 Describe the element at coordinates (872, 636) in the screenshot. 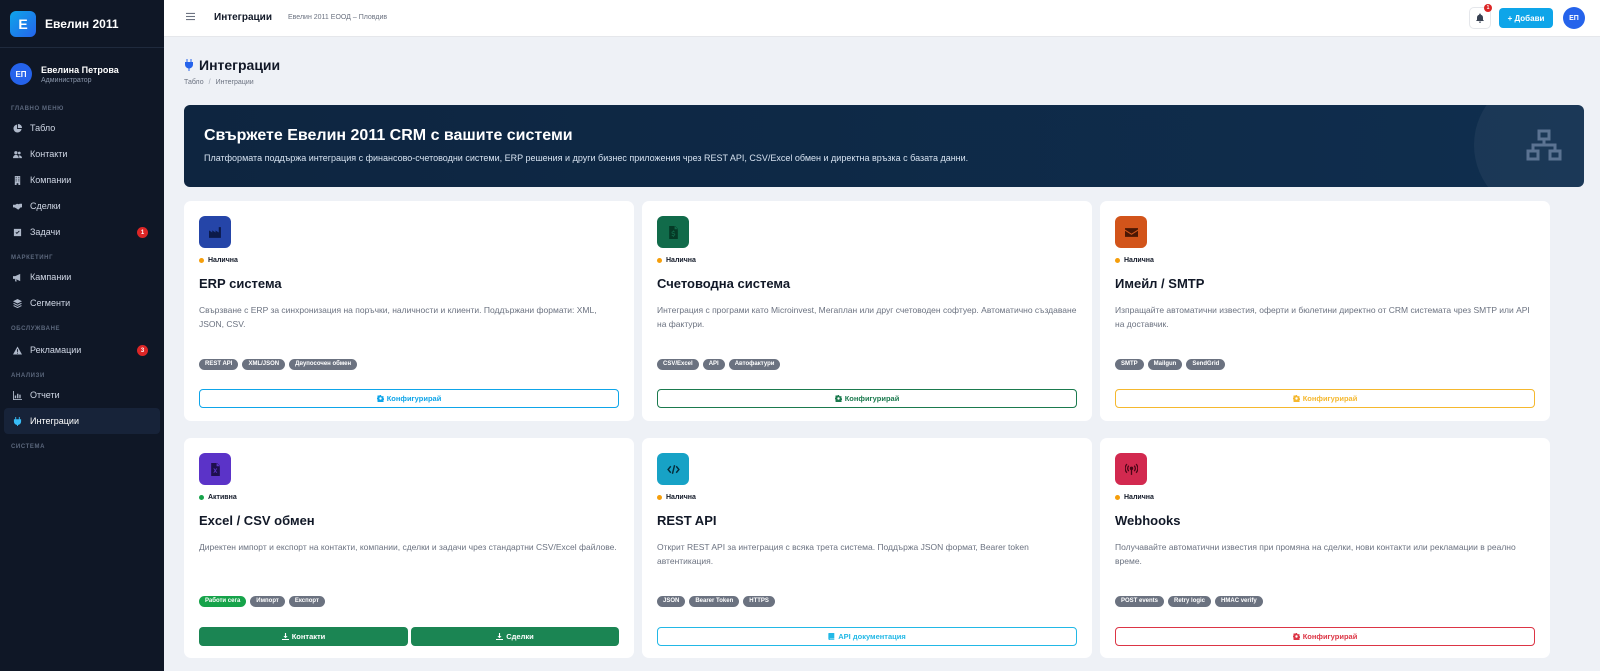

I see `button-label: API документация` at that location.